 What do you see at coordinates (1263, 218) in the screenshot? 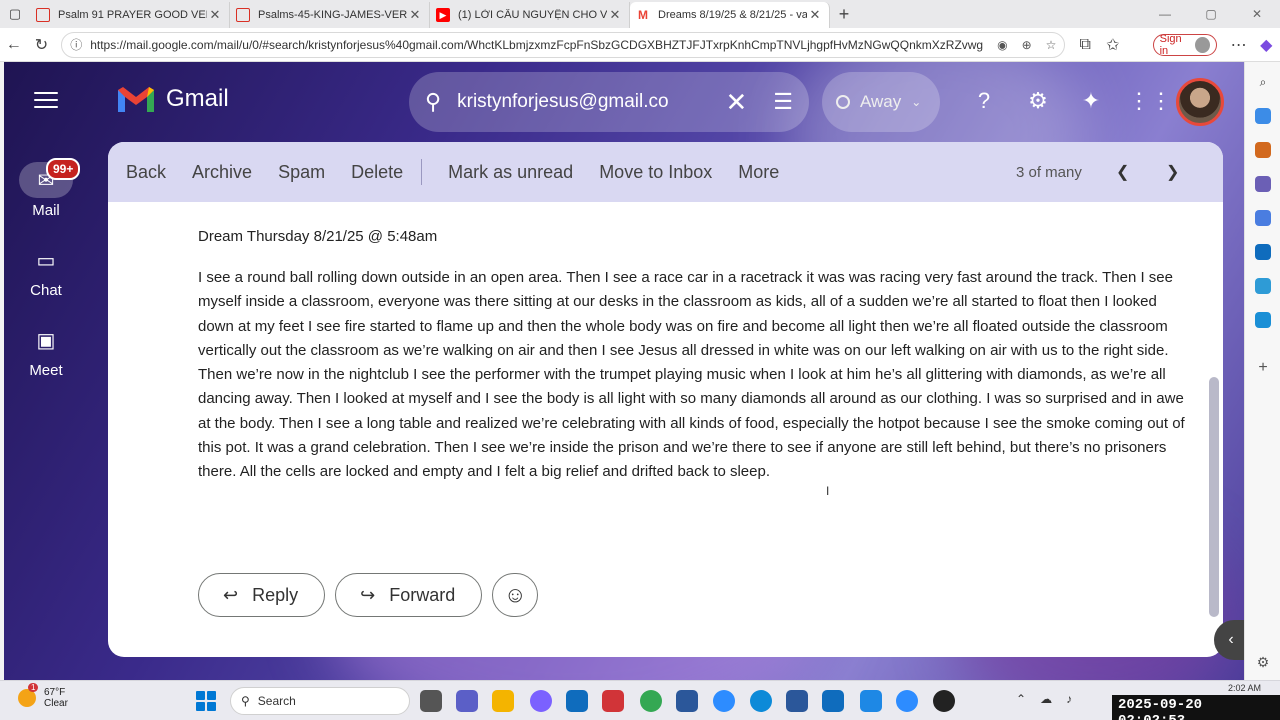
I see `copilot-app-icon` at bounding box center [1263, 218].